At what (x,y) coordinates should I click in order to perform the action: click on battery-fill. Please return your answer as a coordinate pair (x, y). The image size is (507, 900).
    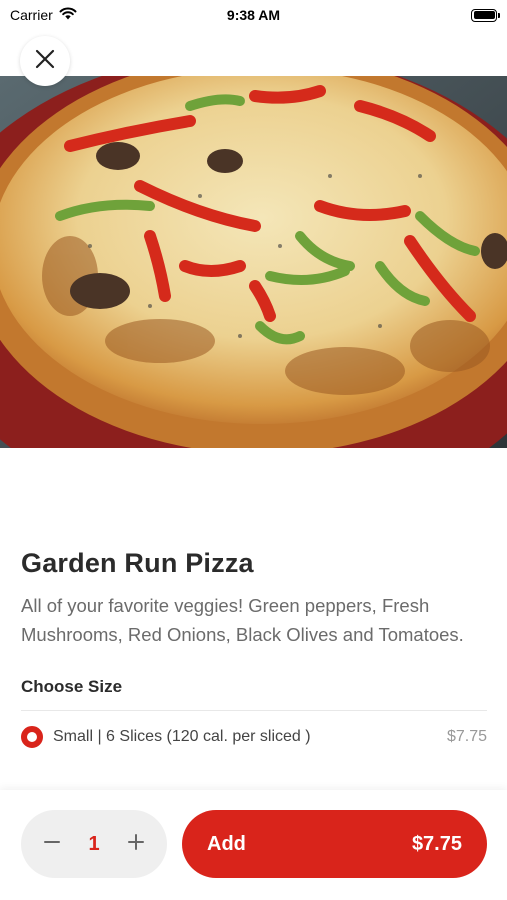
    Looking at the image, I should click on (484, 15).